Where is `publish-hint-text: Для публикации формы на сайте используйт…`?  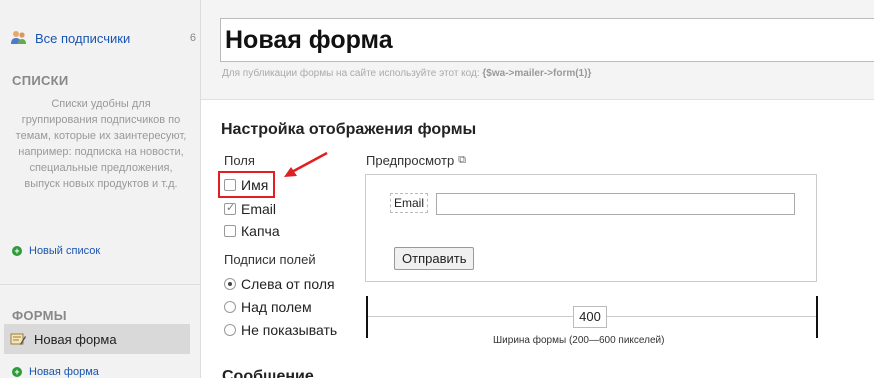 publish-hint-text: Для публикации формы на сайте используйт… is located at coordinates (351, 73).